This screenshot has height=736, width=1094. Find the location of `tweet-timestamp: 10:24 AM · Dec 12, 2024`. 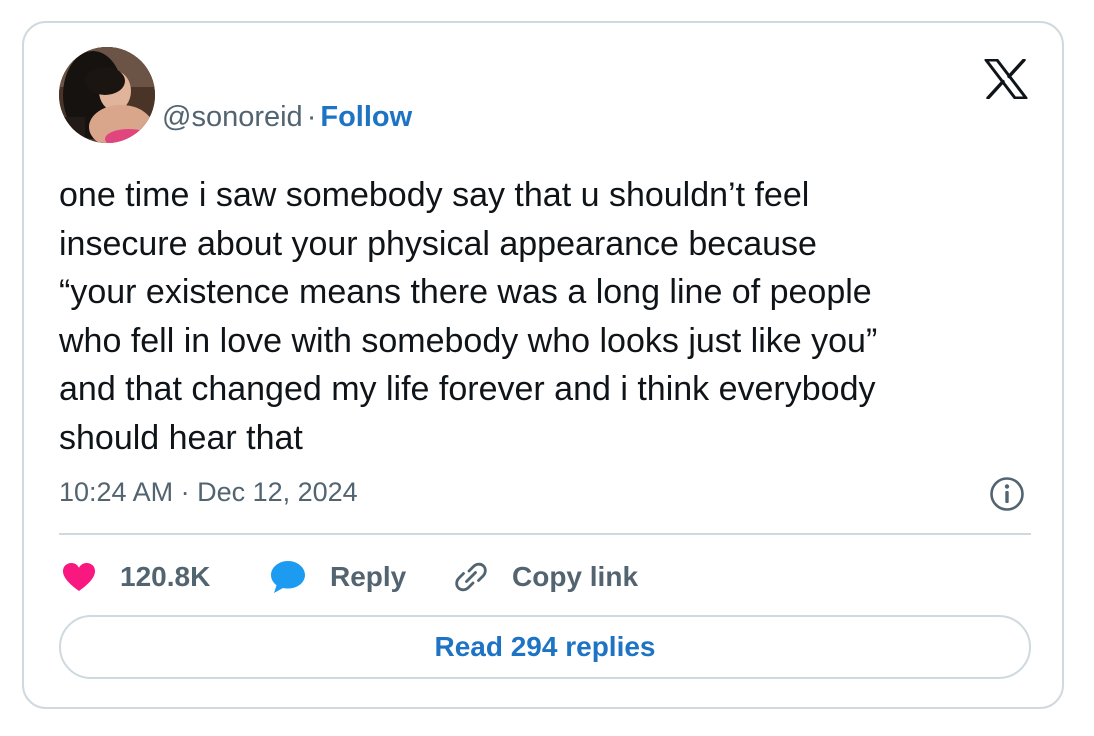

tweet-timestamp: 10:24 AM · Dec 12, 2024 is located at coordinates (208, 492).